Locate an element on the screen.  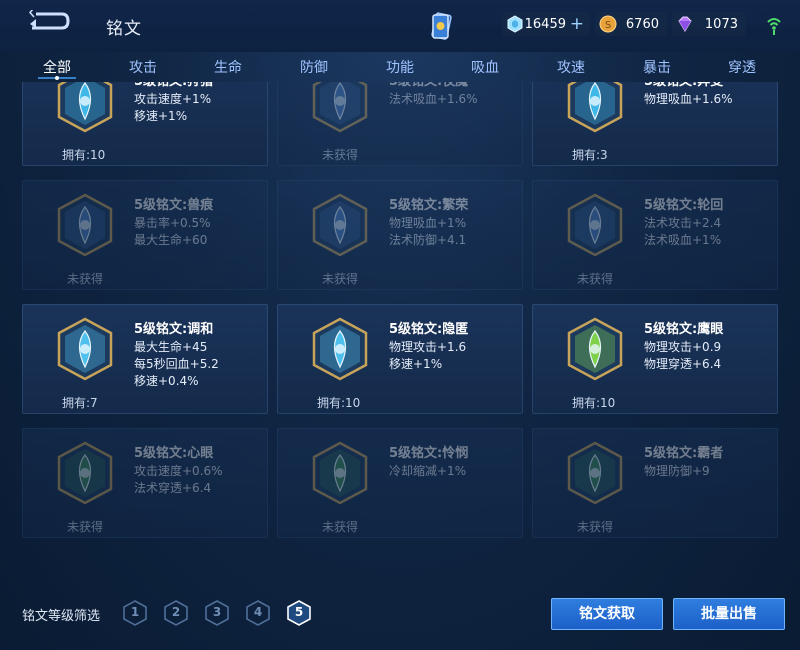
rune-stat: 暴击率+0.5% is located at coordinates (172, 223).